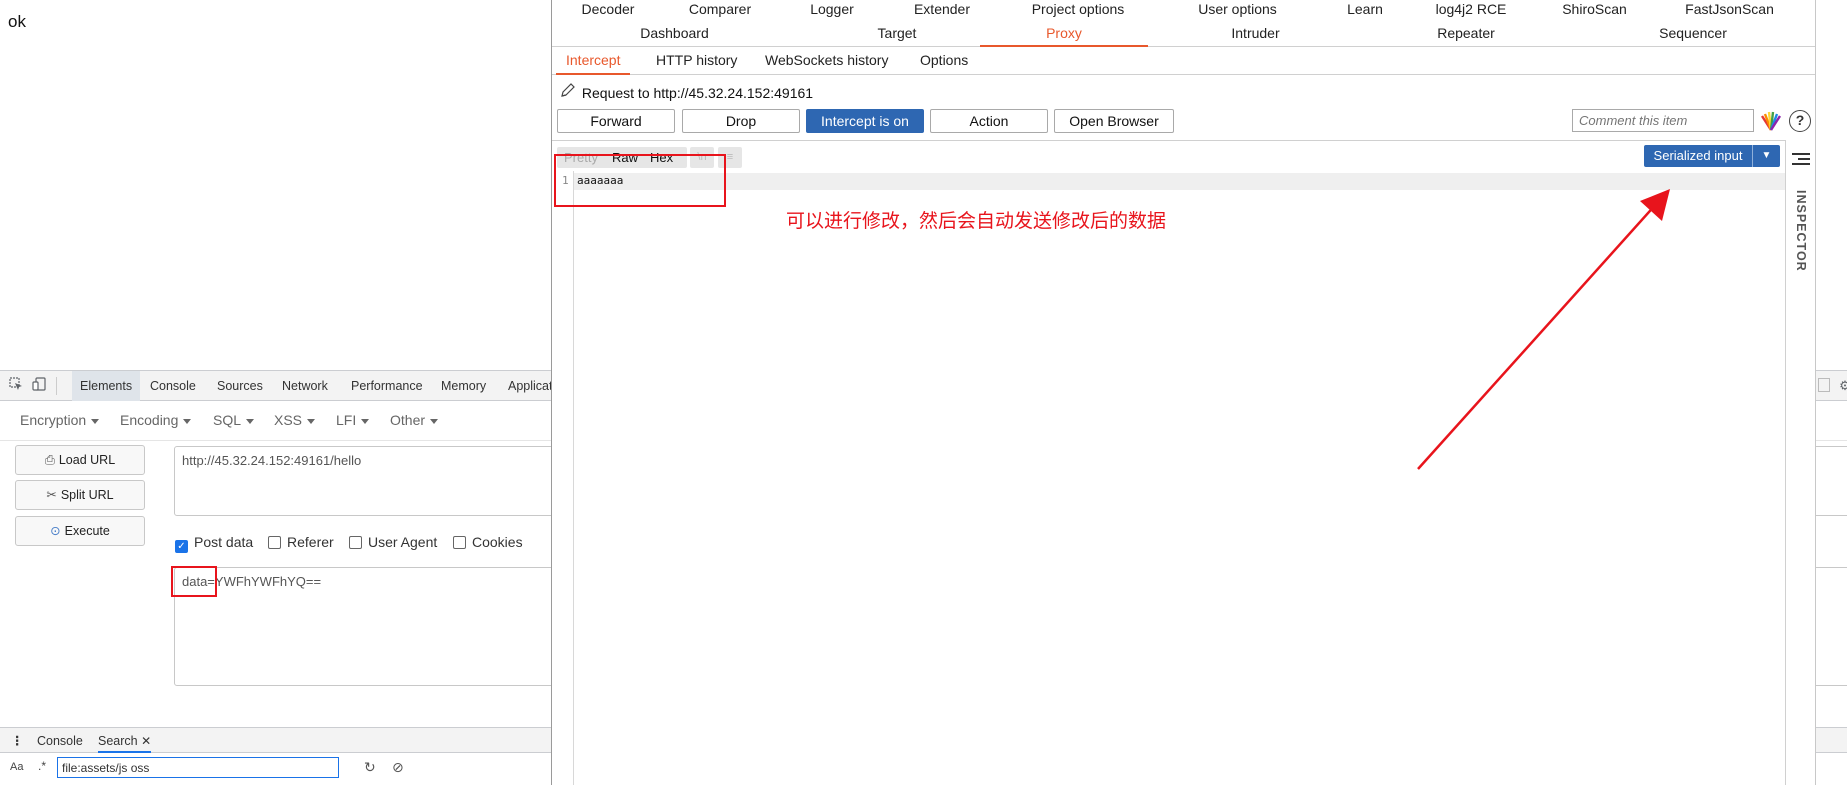 This screenshot has height=785, width=1847. Describe the element at coordinates (1114, 121) in the screenshot. I see `open-browser-button: Open Browser` at that location.